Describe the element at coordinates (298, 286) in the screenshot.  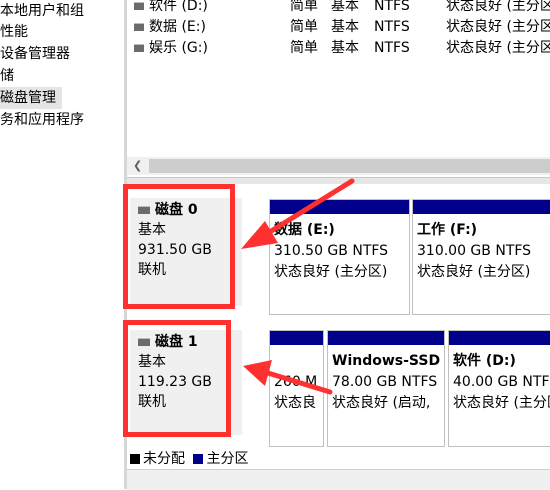
I see `annotation-arrows` at that location.